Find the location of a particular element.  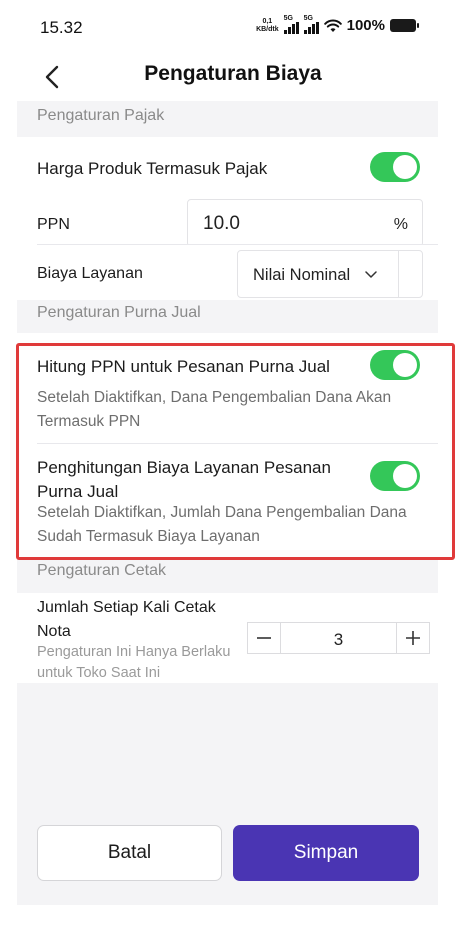

network-speed: 0,1 KB/dtk is located at coordinates (267, 26).